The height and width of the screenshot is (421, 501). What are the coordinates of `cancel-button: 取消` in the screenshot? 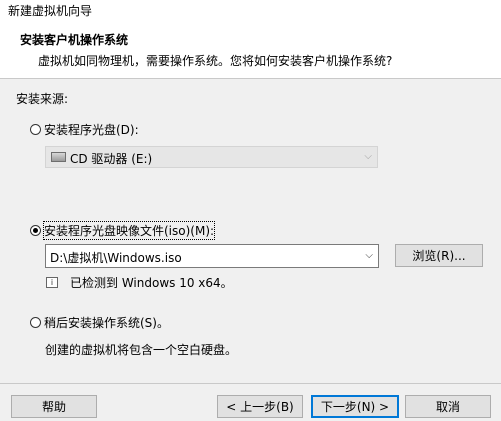 It's located at (448, 406).